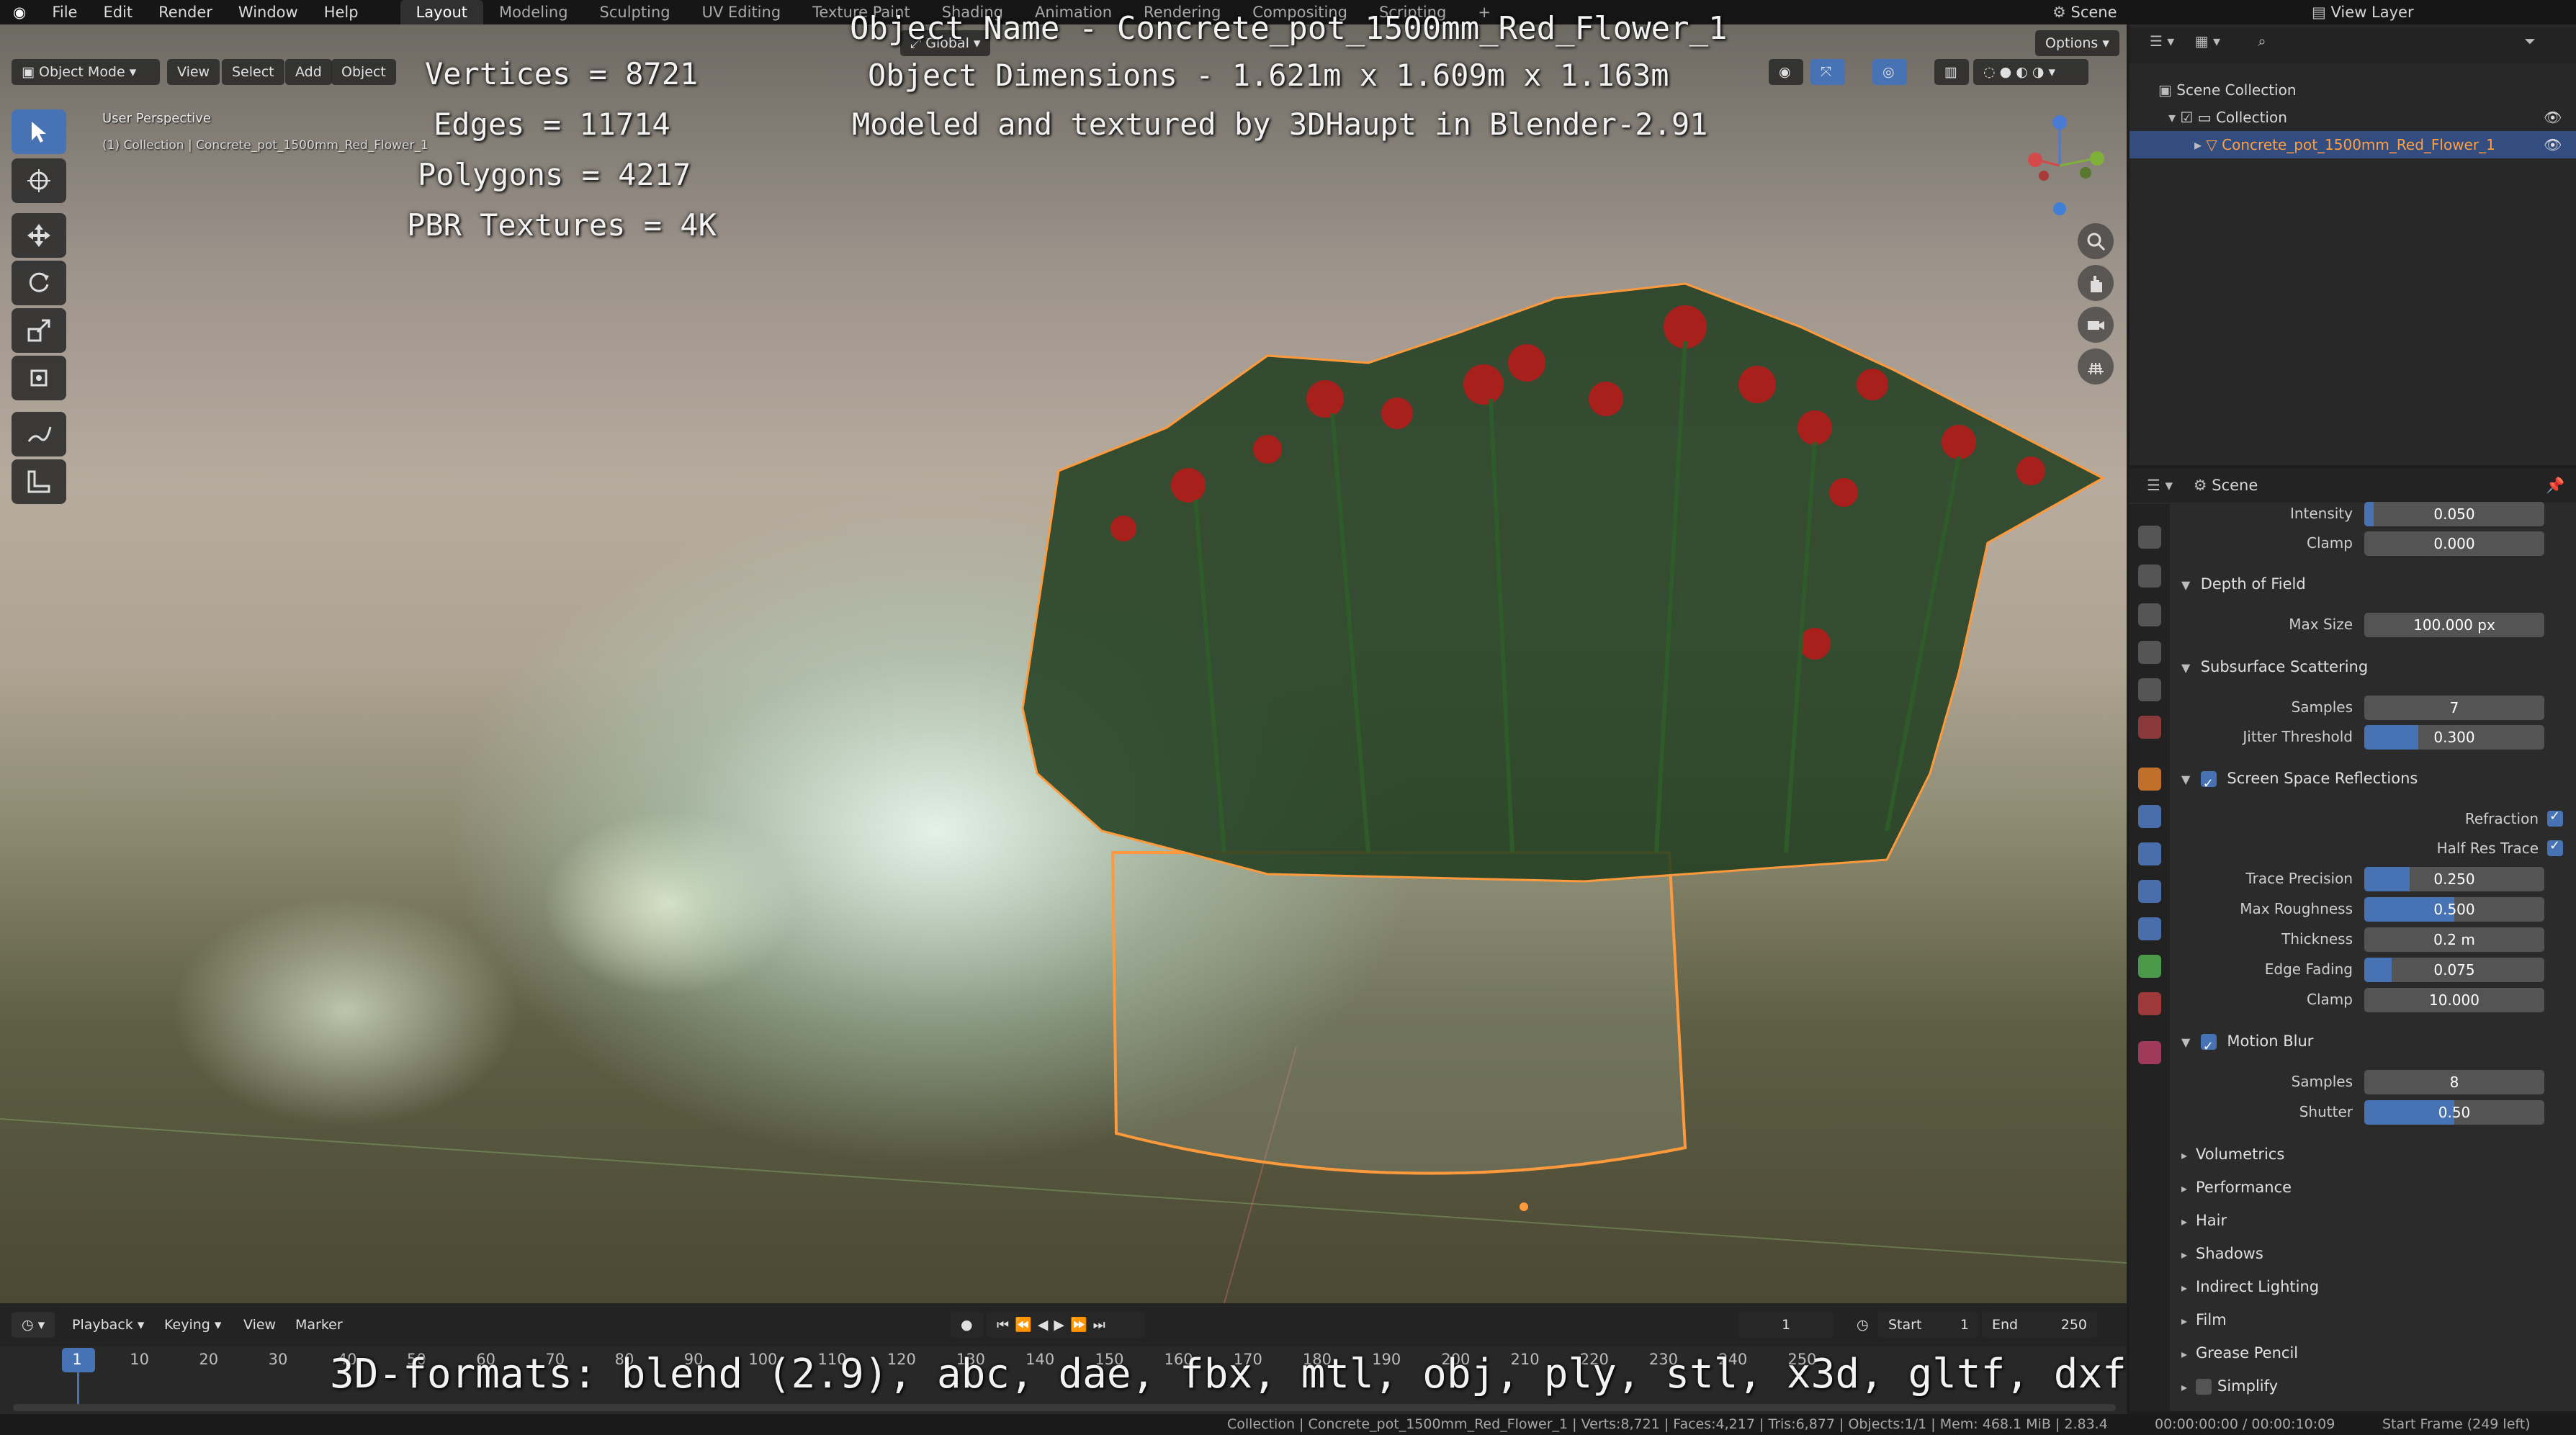 The height and width of the screenshot is (1435, 2576). I want to click on visibility-icon: ◉, so click(1786, 72).